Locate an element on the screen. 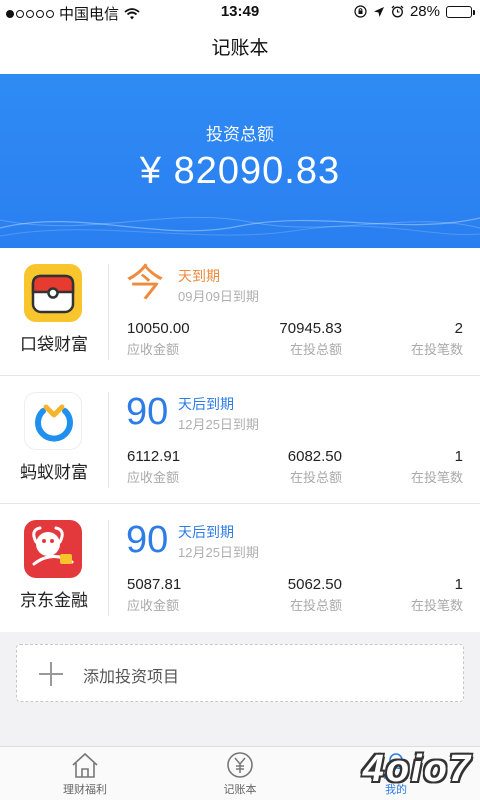  site-watermark: 4oio7 is located at coordinates (417, 769).